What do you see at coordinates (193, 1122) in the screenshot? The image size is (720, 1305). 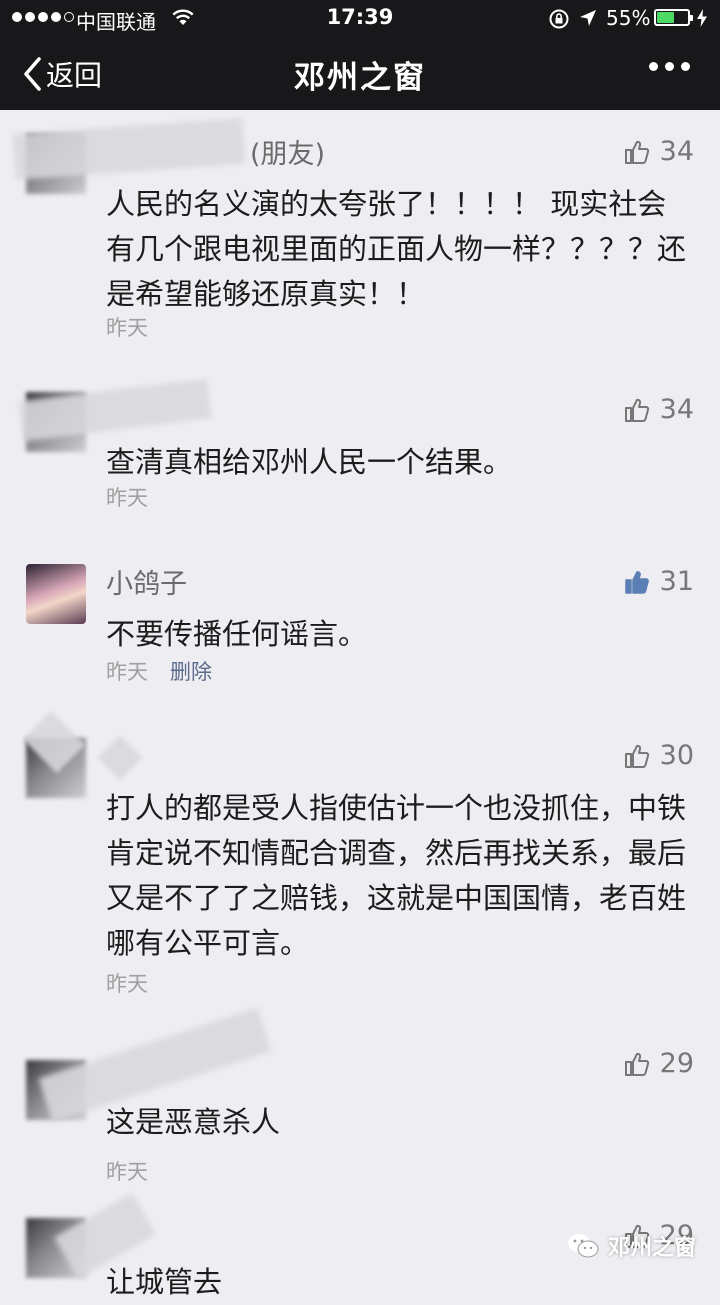 I see `comment-text: 这是恶意杀人` at bounding box center [193, 1122].